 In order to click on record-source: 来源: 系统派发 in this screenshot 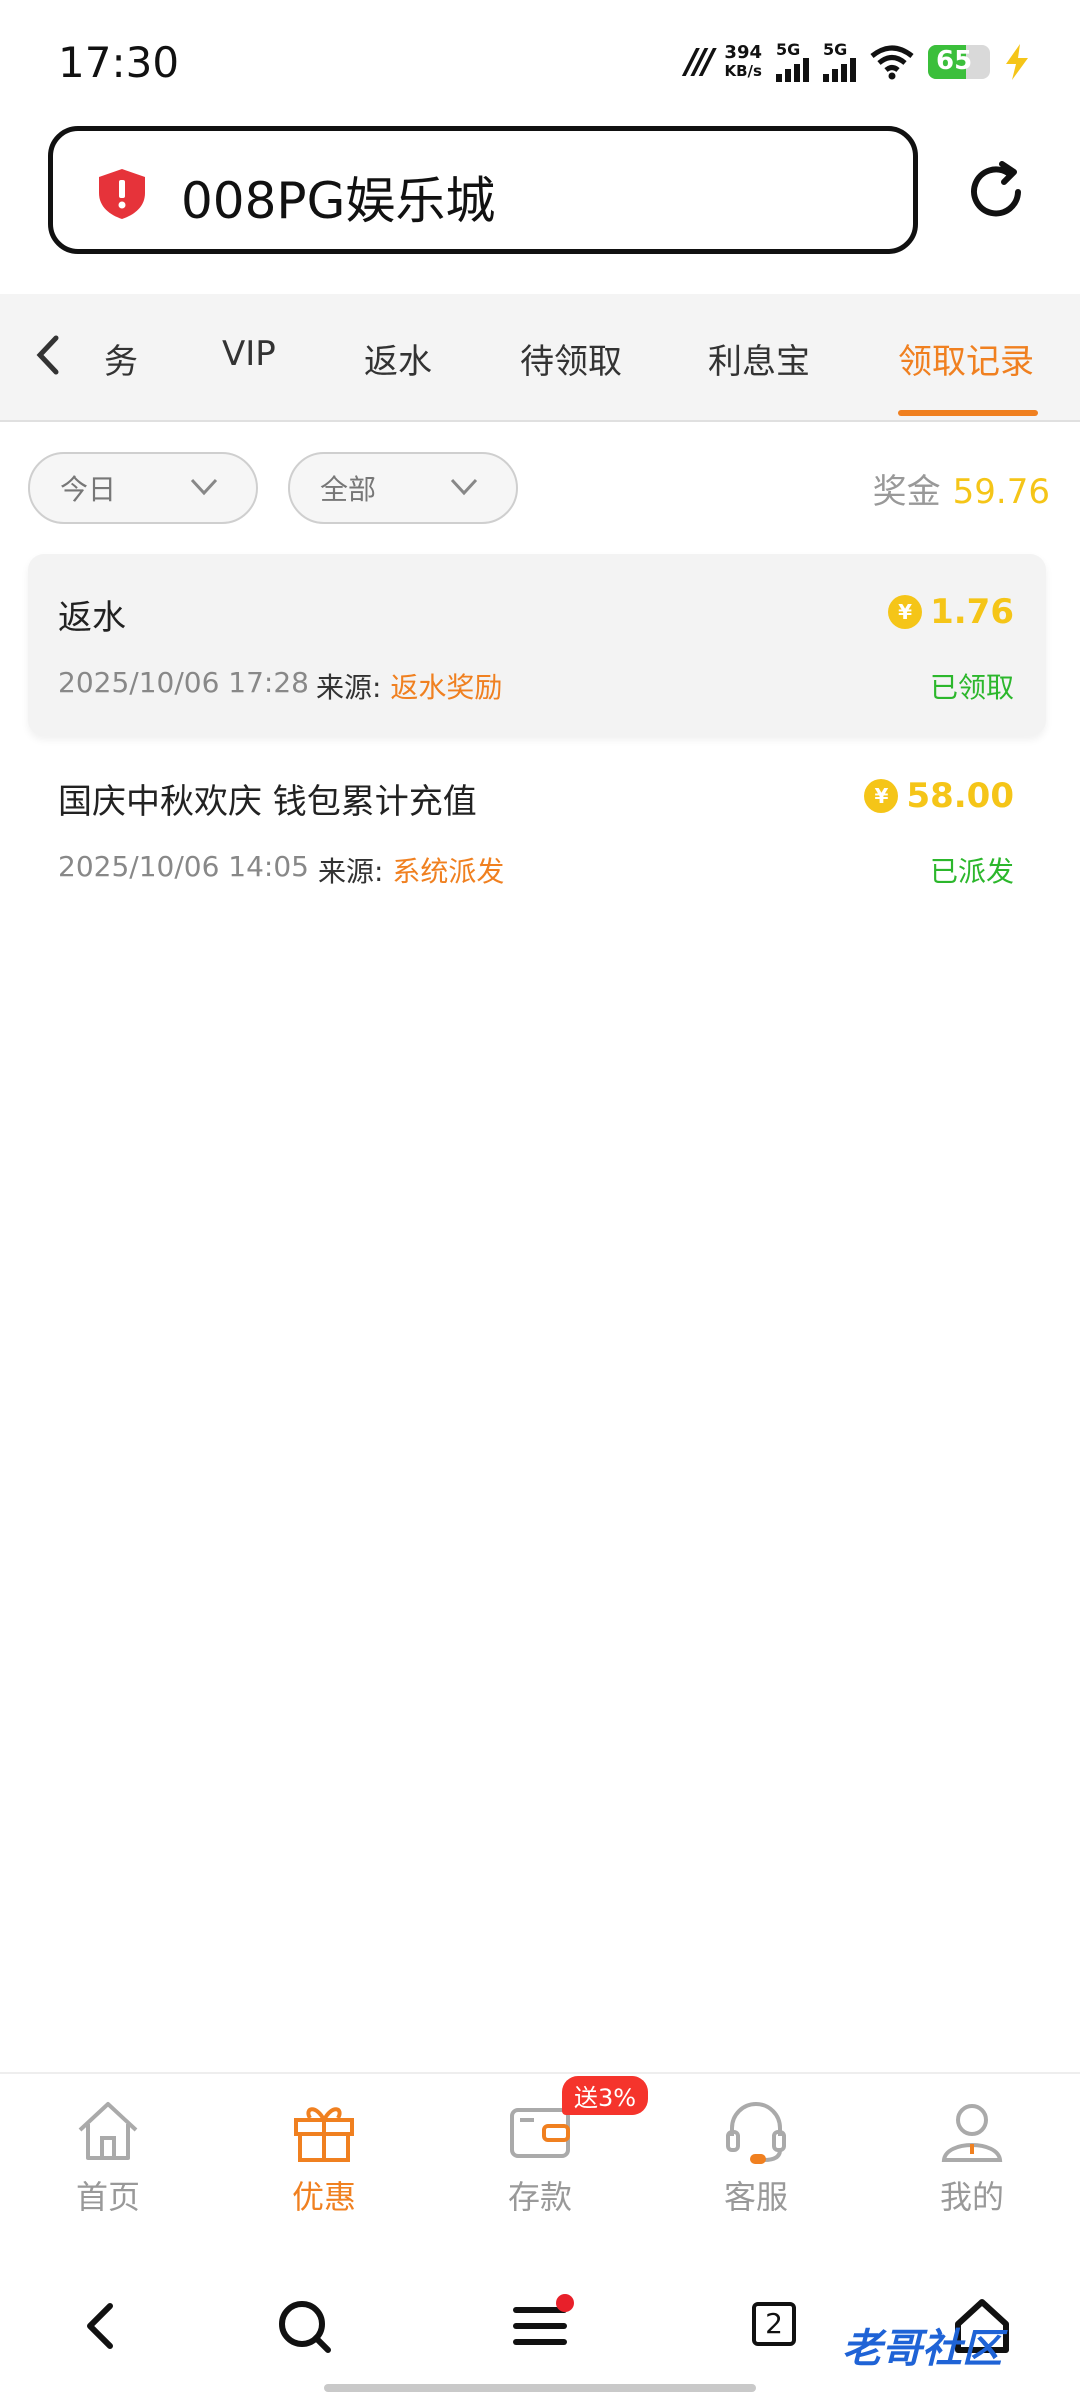, I will do `click(411, 871)`.